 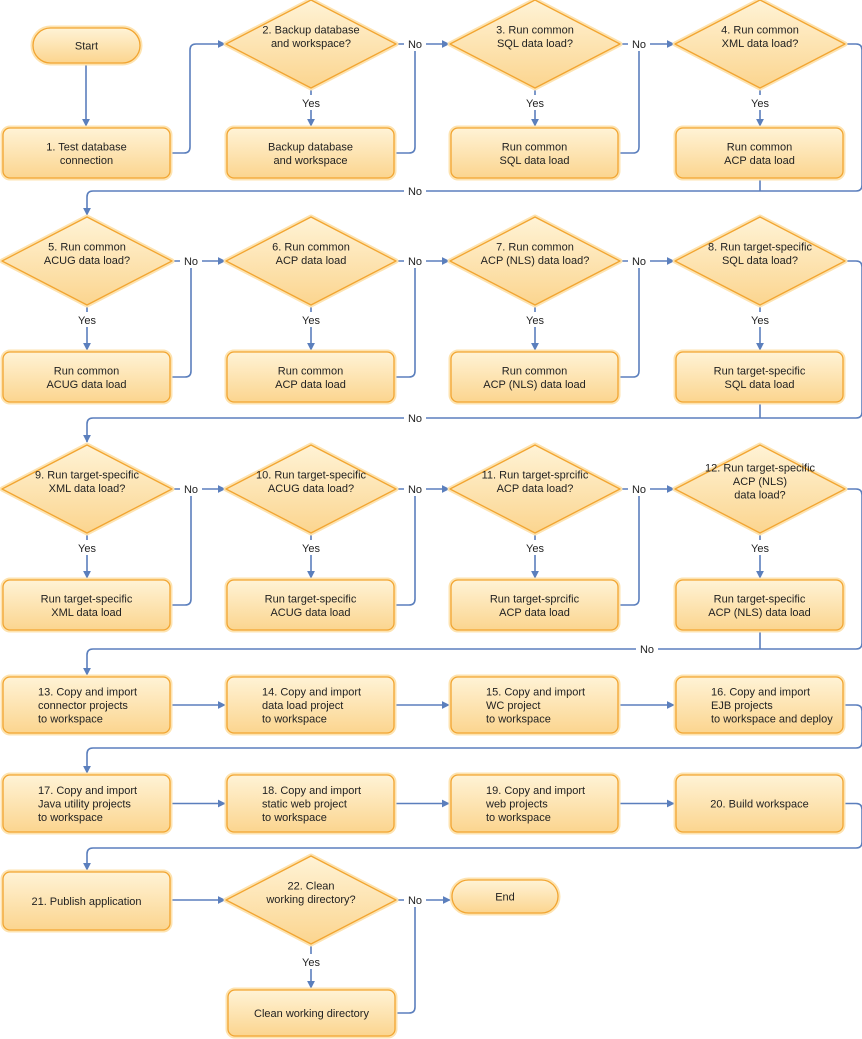 I want to click on d10-label: ACUG data load?, so click(x=311, y=489).